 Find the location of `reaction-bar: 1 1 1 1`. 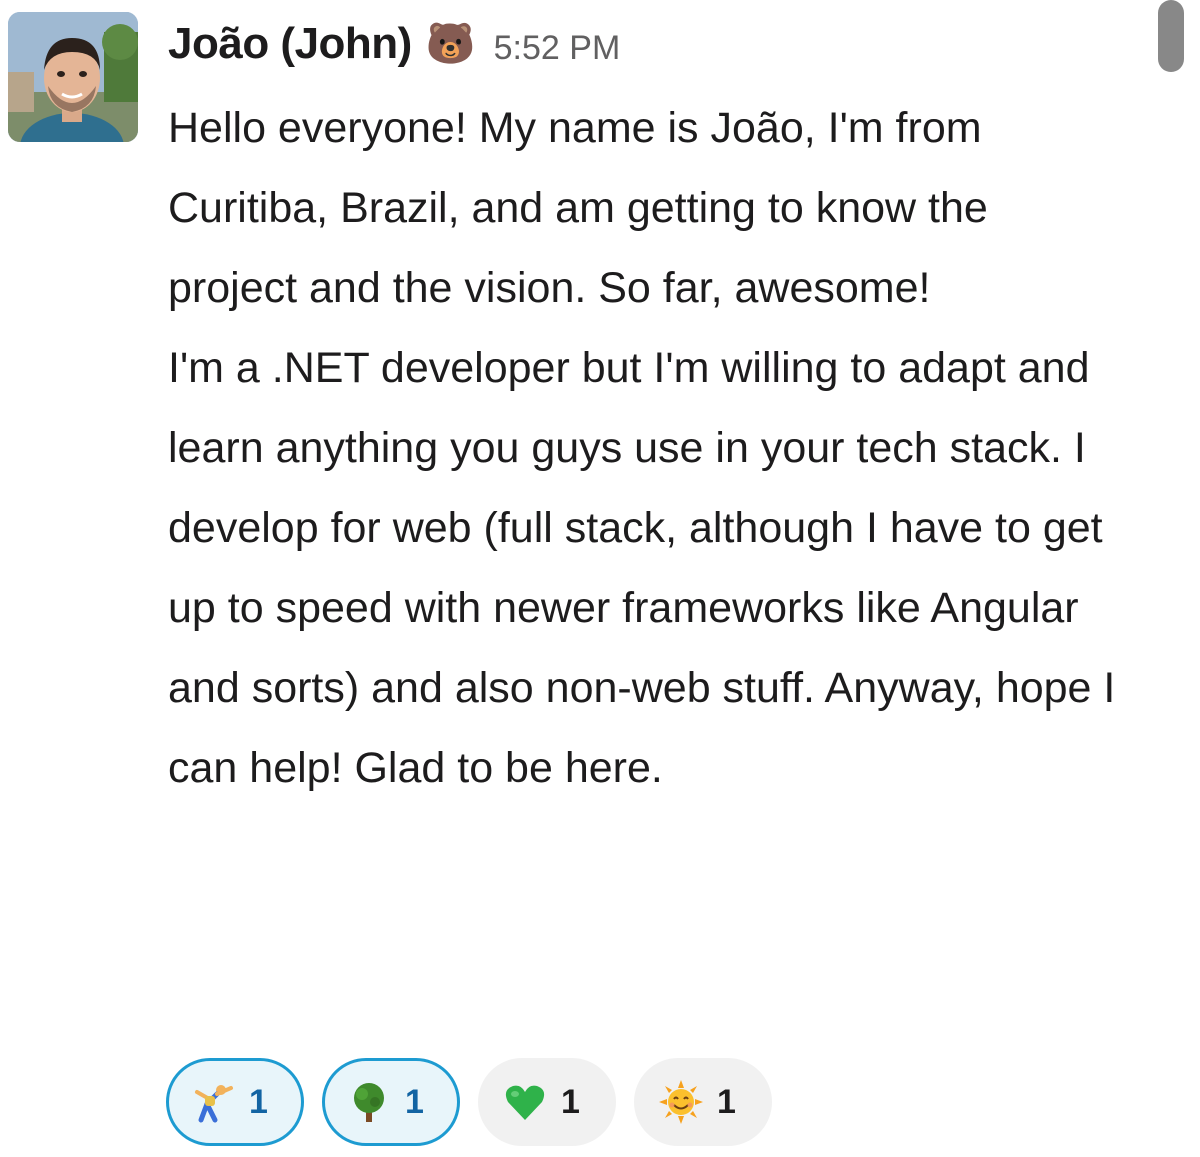

reaction-bar: 1 1 1 1 is located at coordinates (469, 1102).